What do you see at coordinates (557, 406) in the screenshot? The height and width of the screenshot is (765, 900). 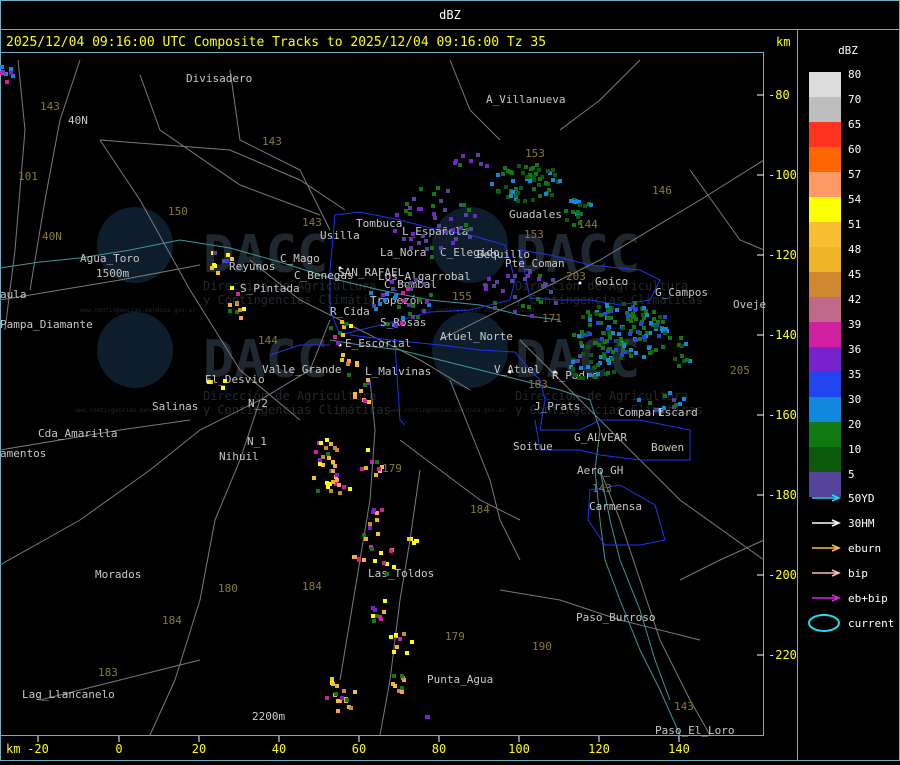 I see `place-label: J_Prats` at bounding box center [557, 406].